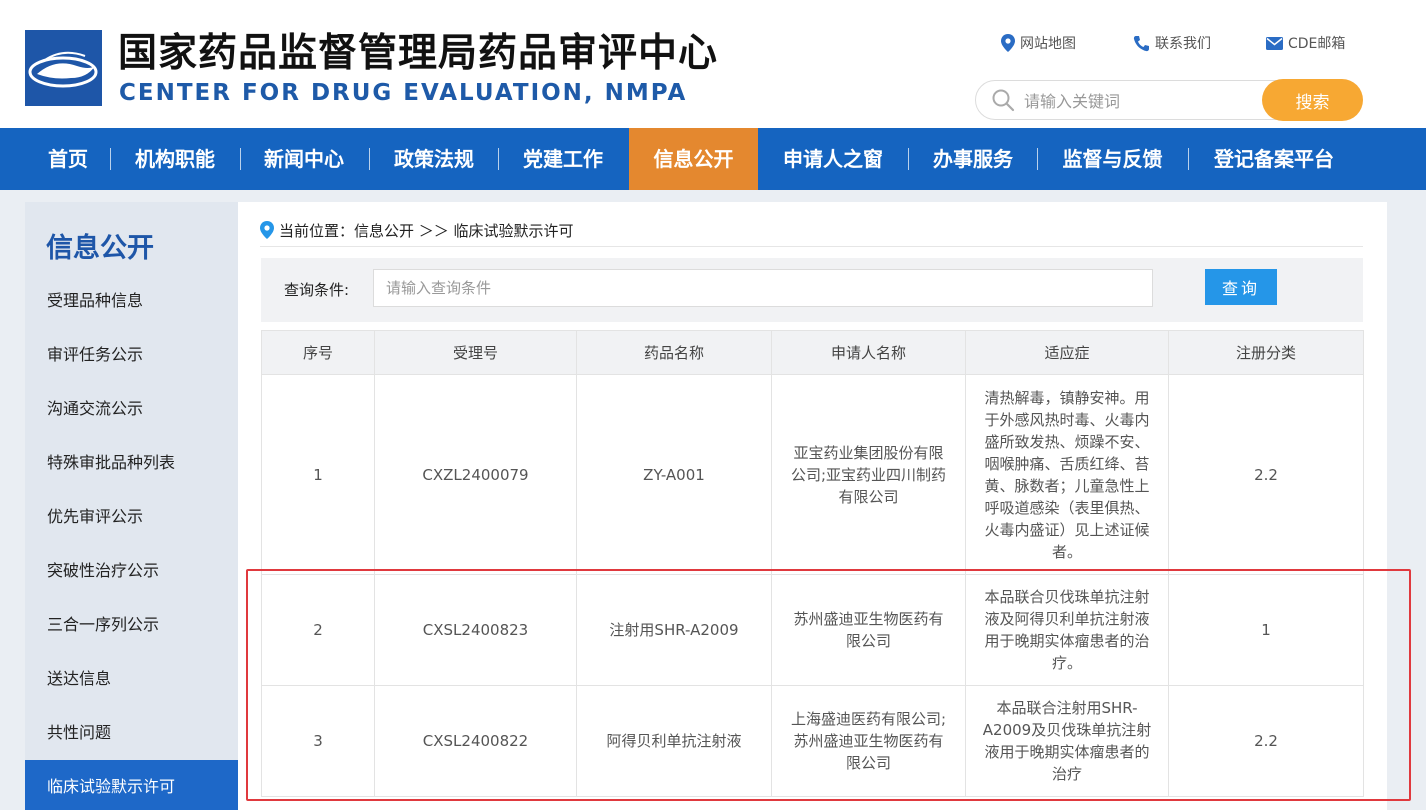 The width and height of the screenshot is (1426, 810). Describe the element at coordinates (1241, 287) in the screenshot. I see `query-button: 查询` at that location.